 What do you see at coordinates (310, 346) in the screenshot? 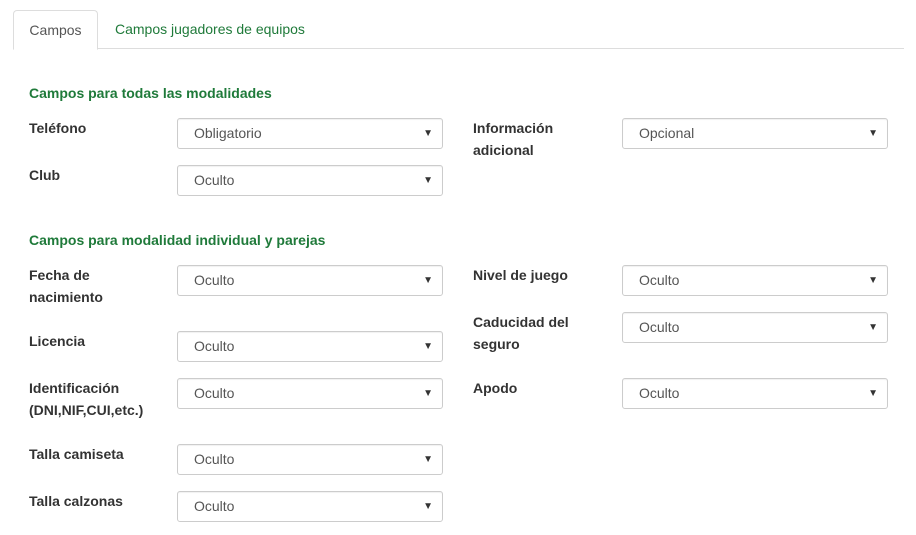
I see `select-licencia: Oculto ▼` at bounding box center [310, 346].